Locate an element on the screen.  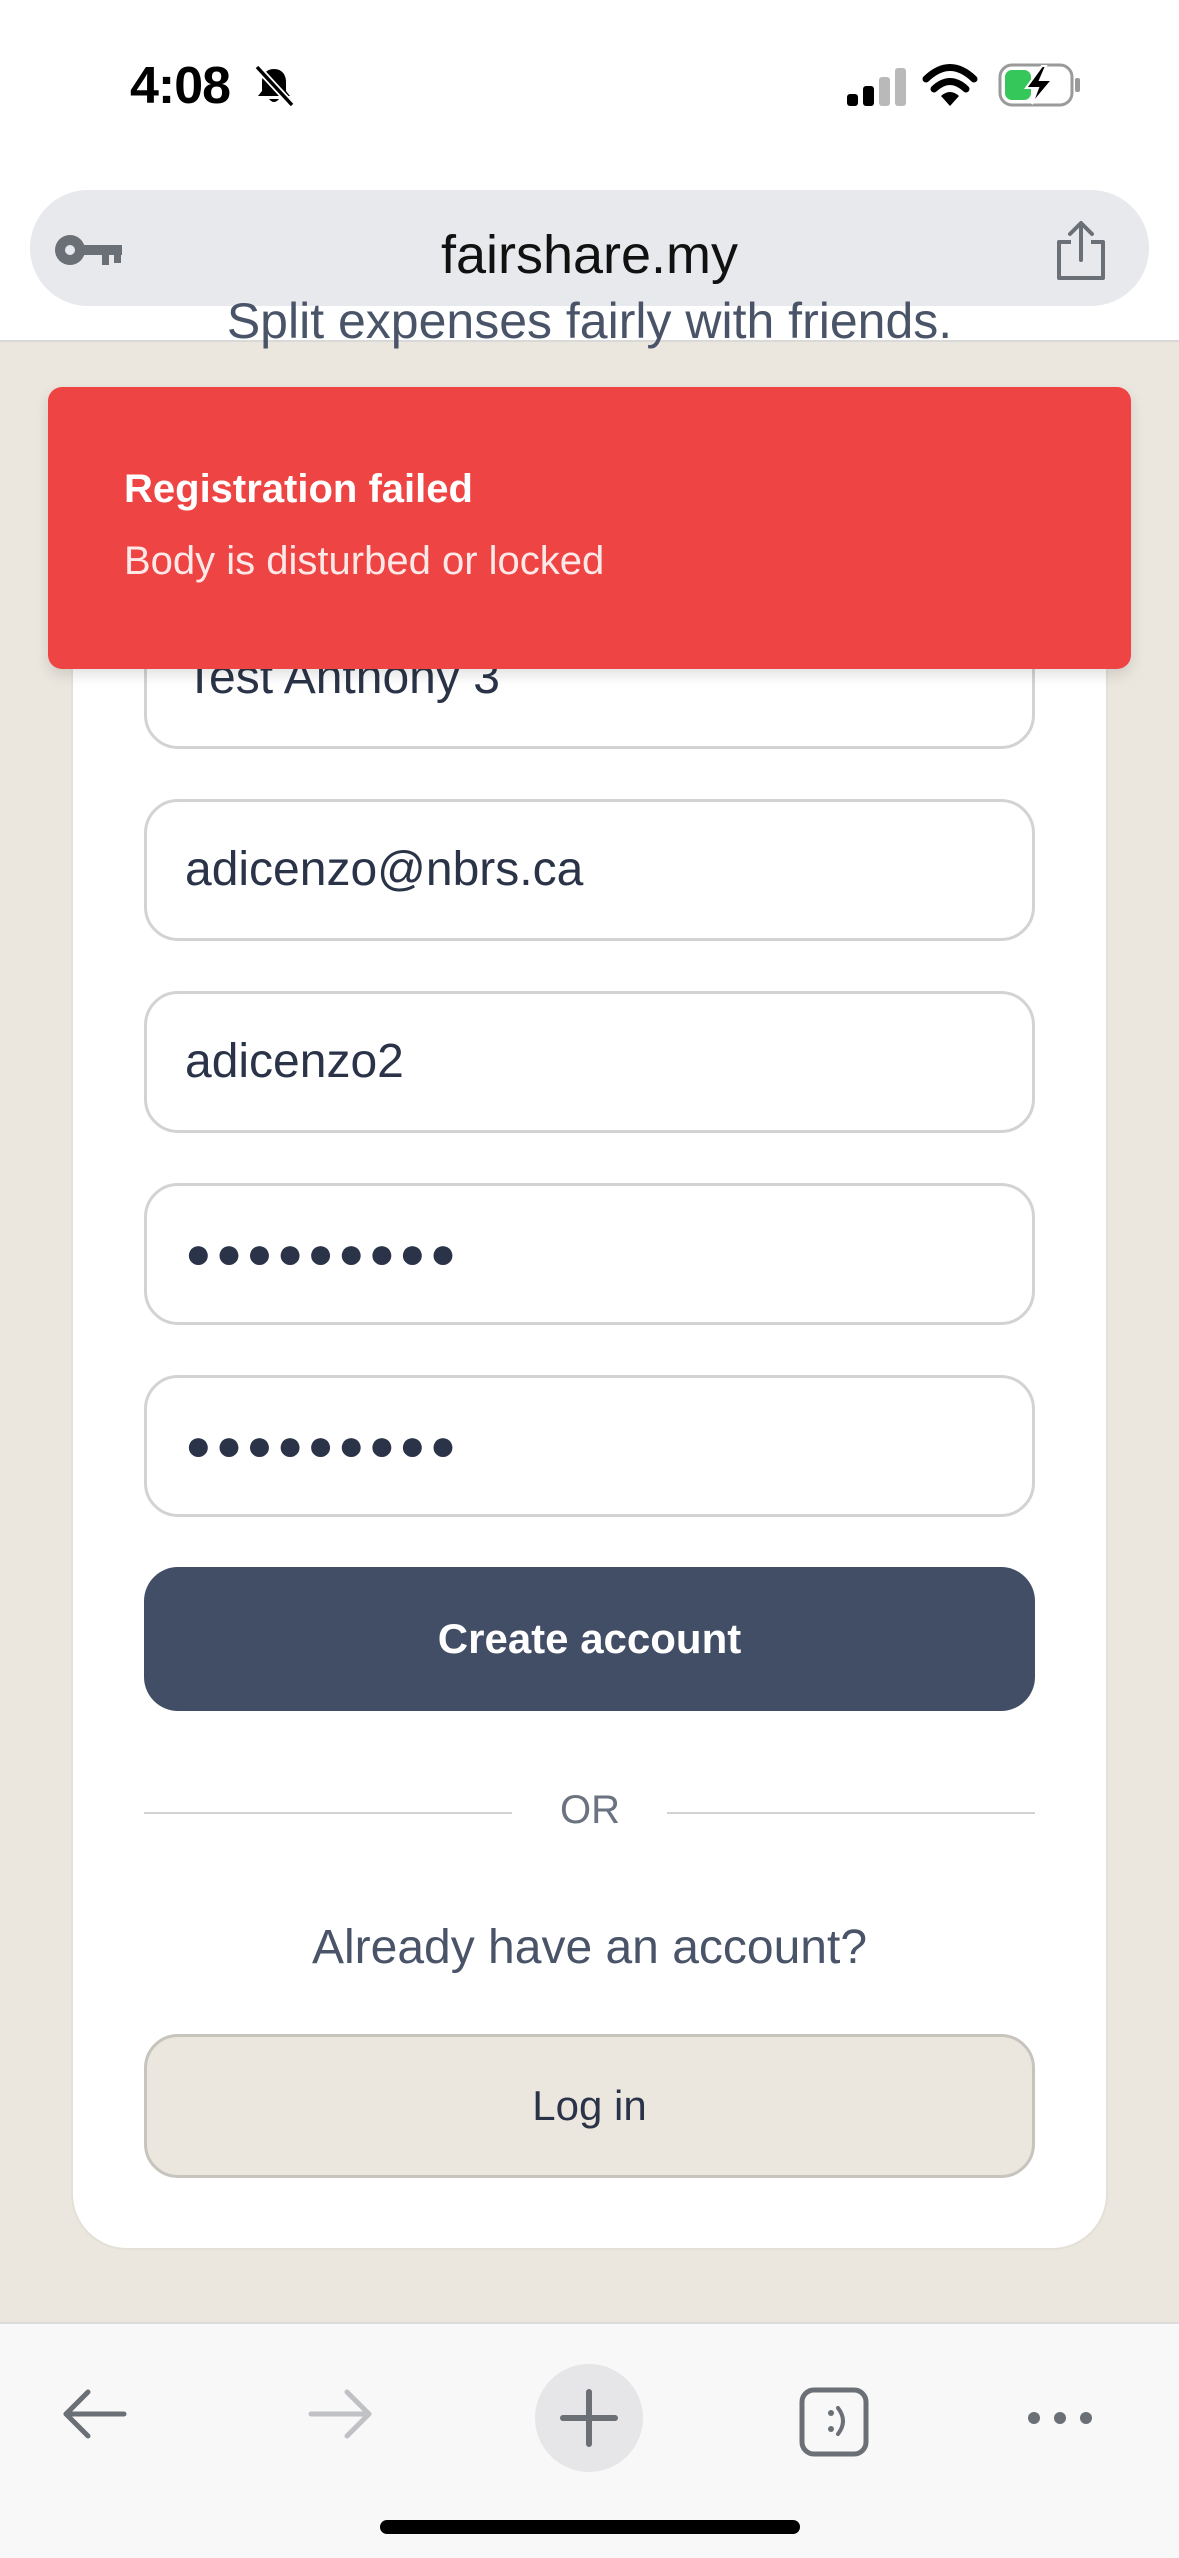
signal-icon is located at coordinates (876, 87).